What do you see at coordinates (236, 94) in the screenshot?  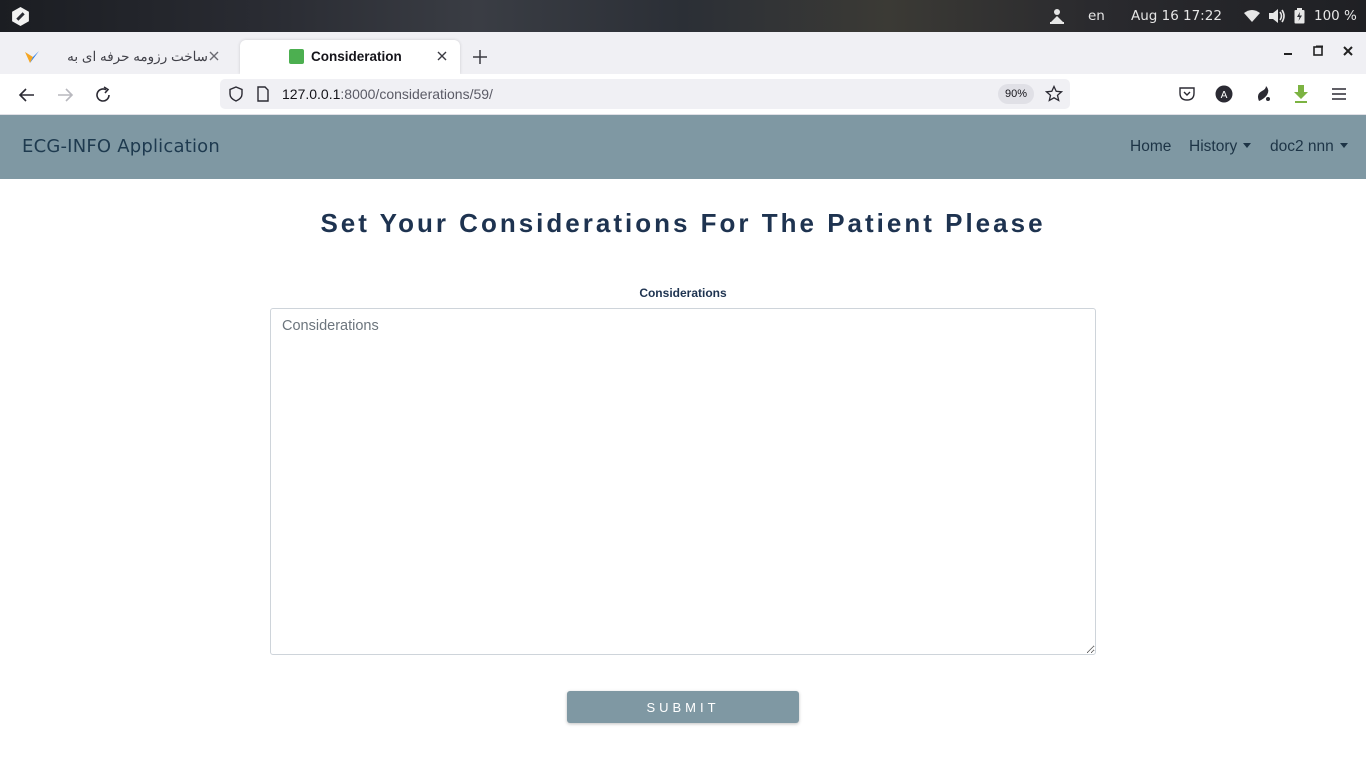 I see `shield-icon` at bounding box center [236, 94].